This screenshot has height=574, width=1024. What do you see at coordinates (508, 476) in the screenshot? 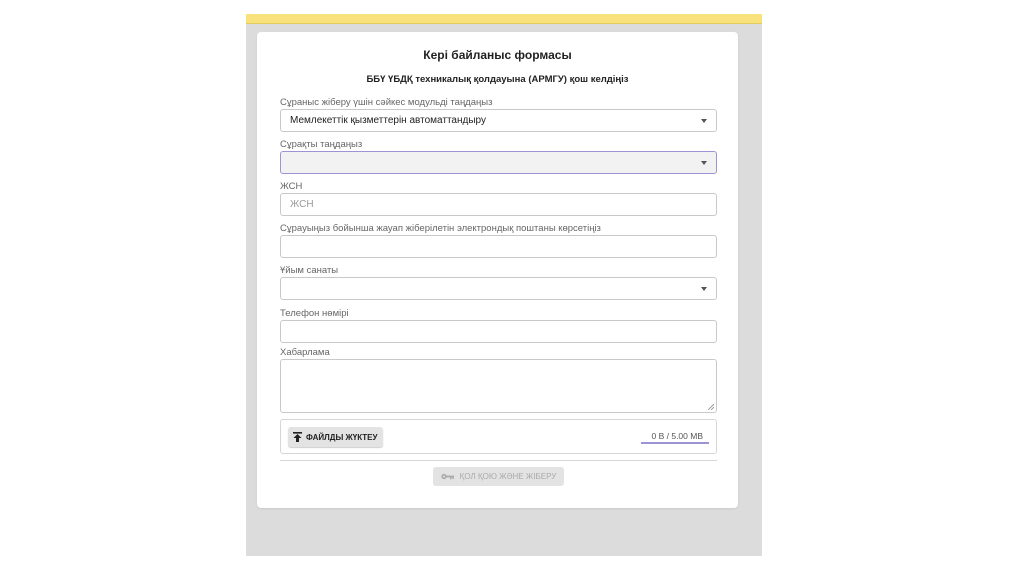
I see `submit-button-label: ҚОЛ ҚОЮ ЖӘНЕ ЖІБЕРУ` at bounding box center [508, 476].